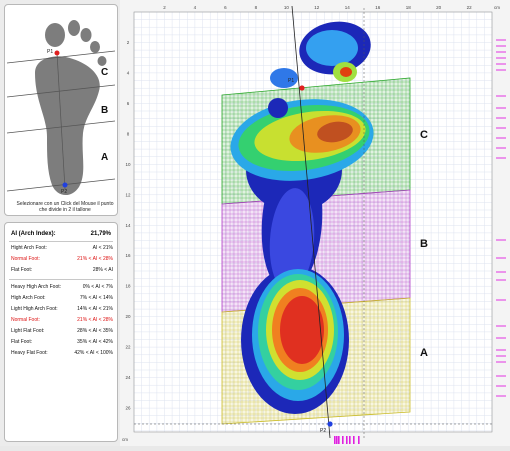 The height and width of the screenshot is (451, 510). Describe the element at coordinates (470, 7) in the screenshot. I see `x-tick-label: 22` at that location.